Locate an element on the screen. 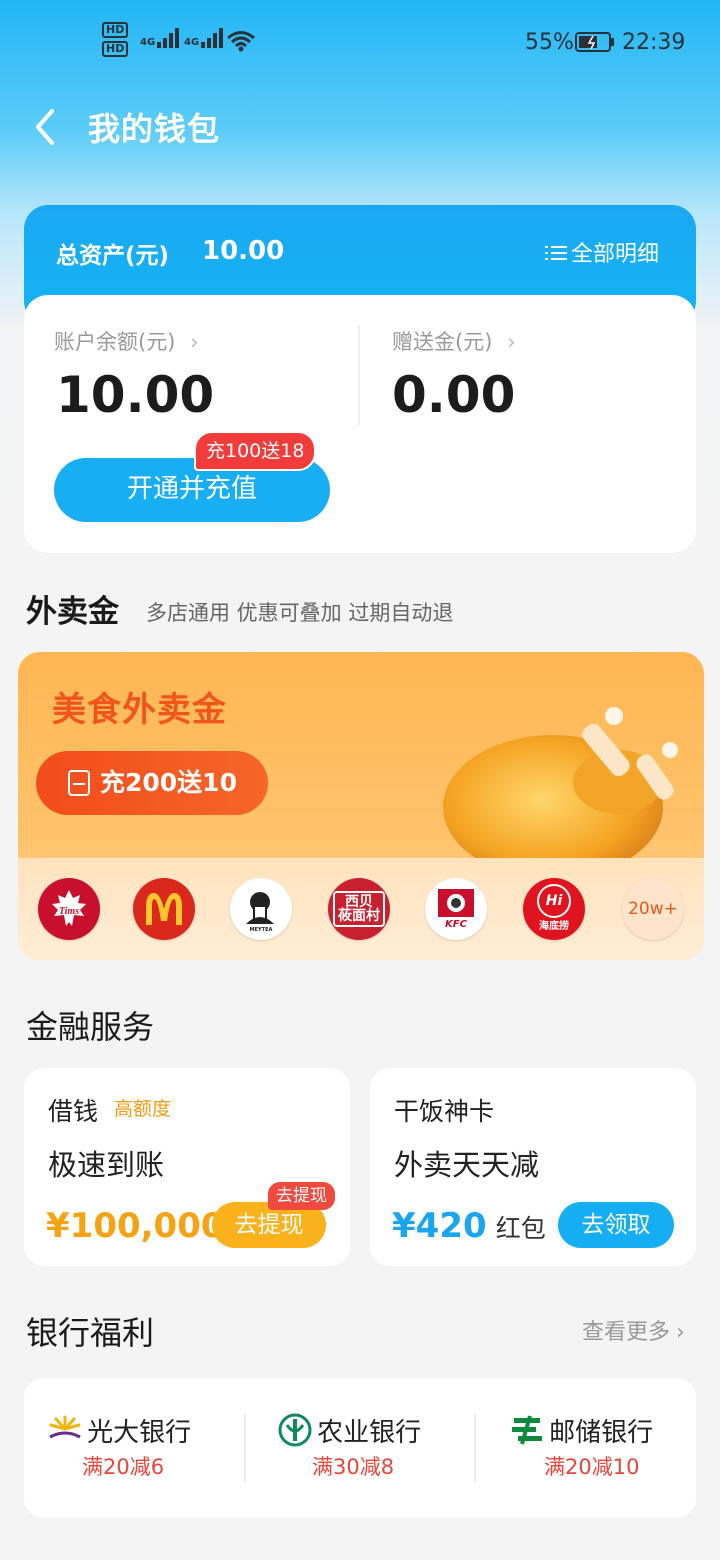 This screenshot has width=720, height=1560. account-balance-link: 账户余额(元) › is located at coordinates (126, 341).